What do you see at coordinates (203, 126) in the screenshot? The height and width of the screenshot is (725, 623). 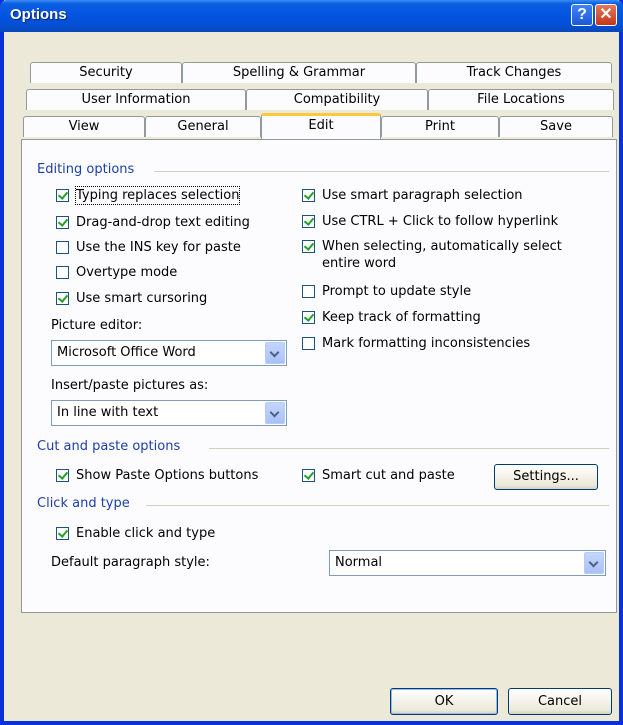 I see `tab-general: General` at bounding box center [203, 126].